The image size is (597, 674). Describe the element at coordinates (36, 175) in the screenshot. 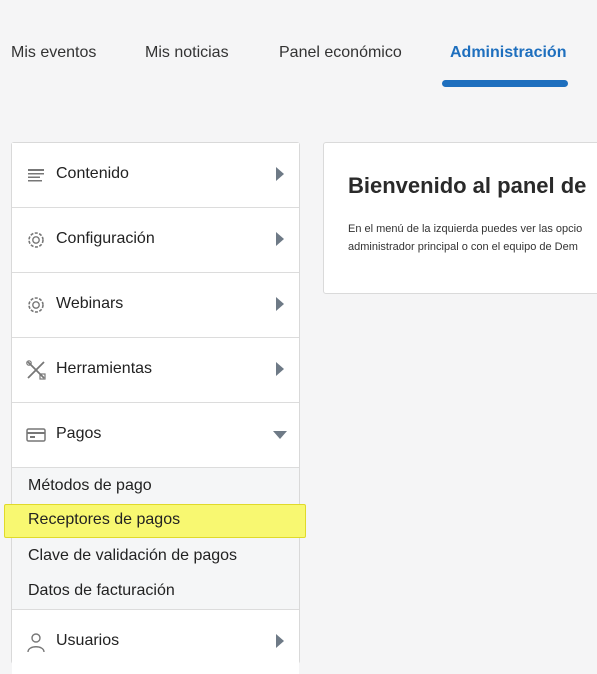

I see `list-icon` at that location.